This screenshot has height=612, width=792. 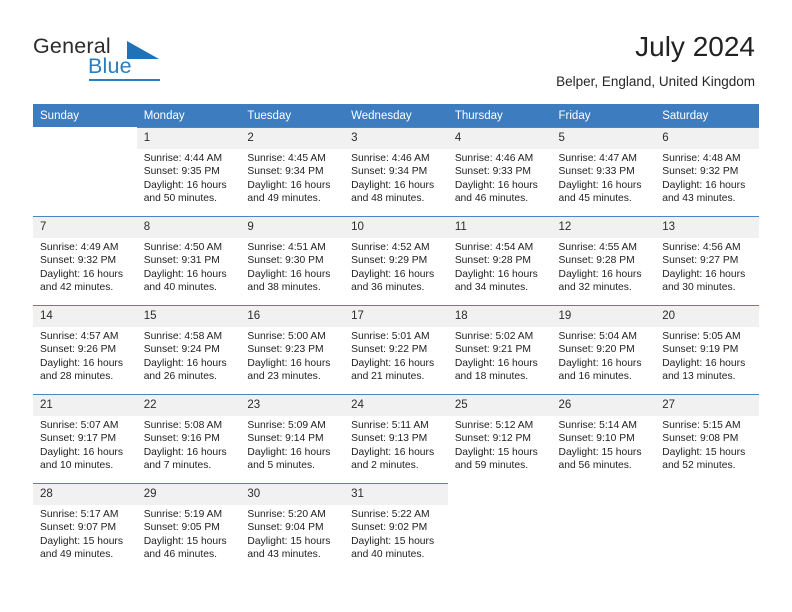 I want to click on weekday-header-monday: Monday, so click(x=188, y=115).